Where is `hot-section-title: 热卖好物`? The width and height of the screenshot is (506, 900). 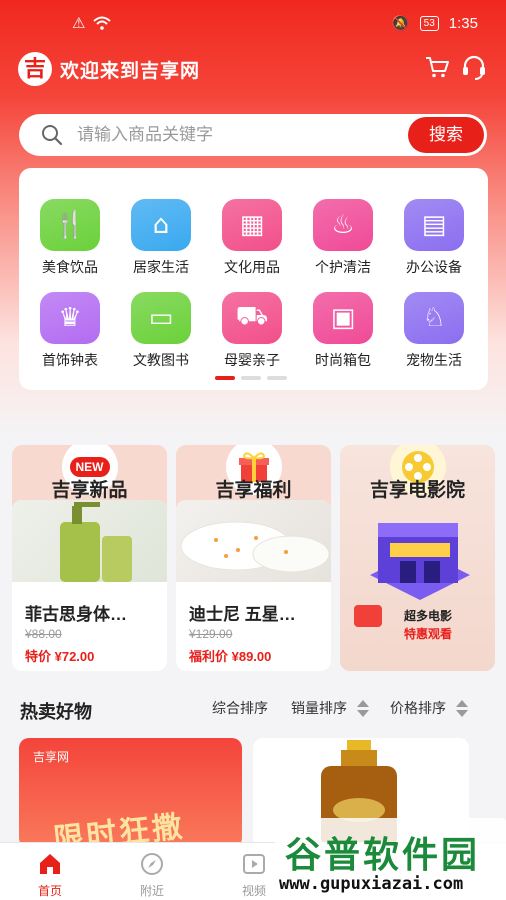 hot-section-title: 热卖好物 is located at coordinates (56, 712).